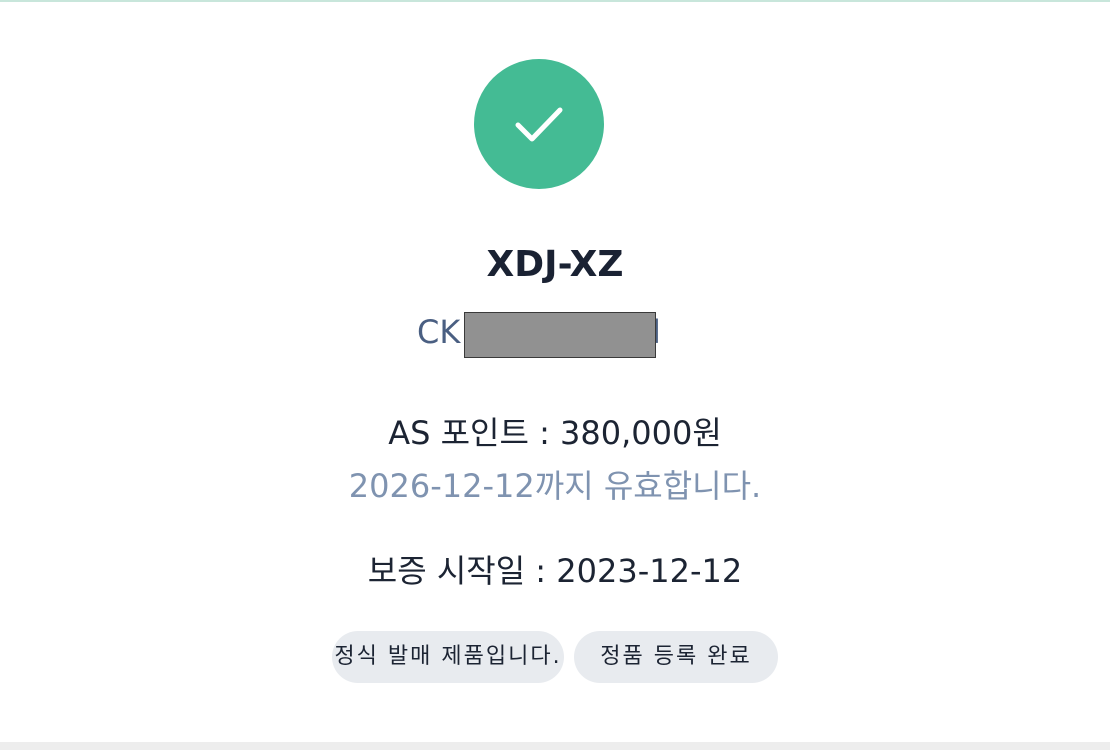  I want to click on status-badges: 정식 발매 제품입니다. 정품 등록 완료, so click(555, 657).